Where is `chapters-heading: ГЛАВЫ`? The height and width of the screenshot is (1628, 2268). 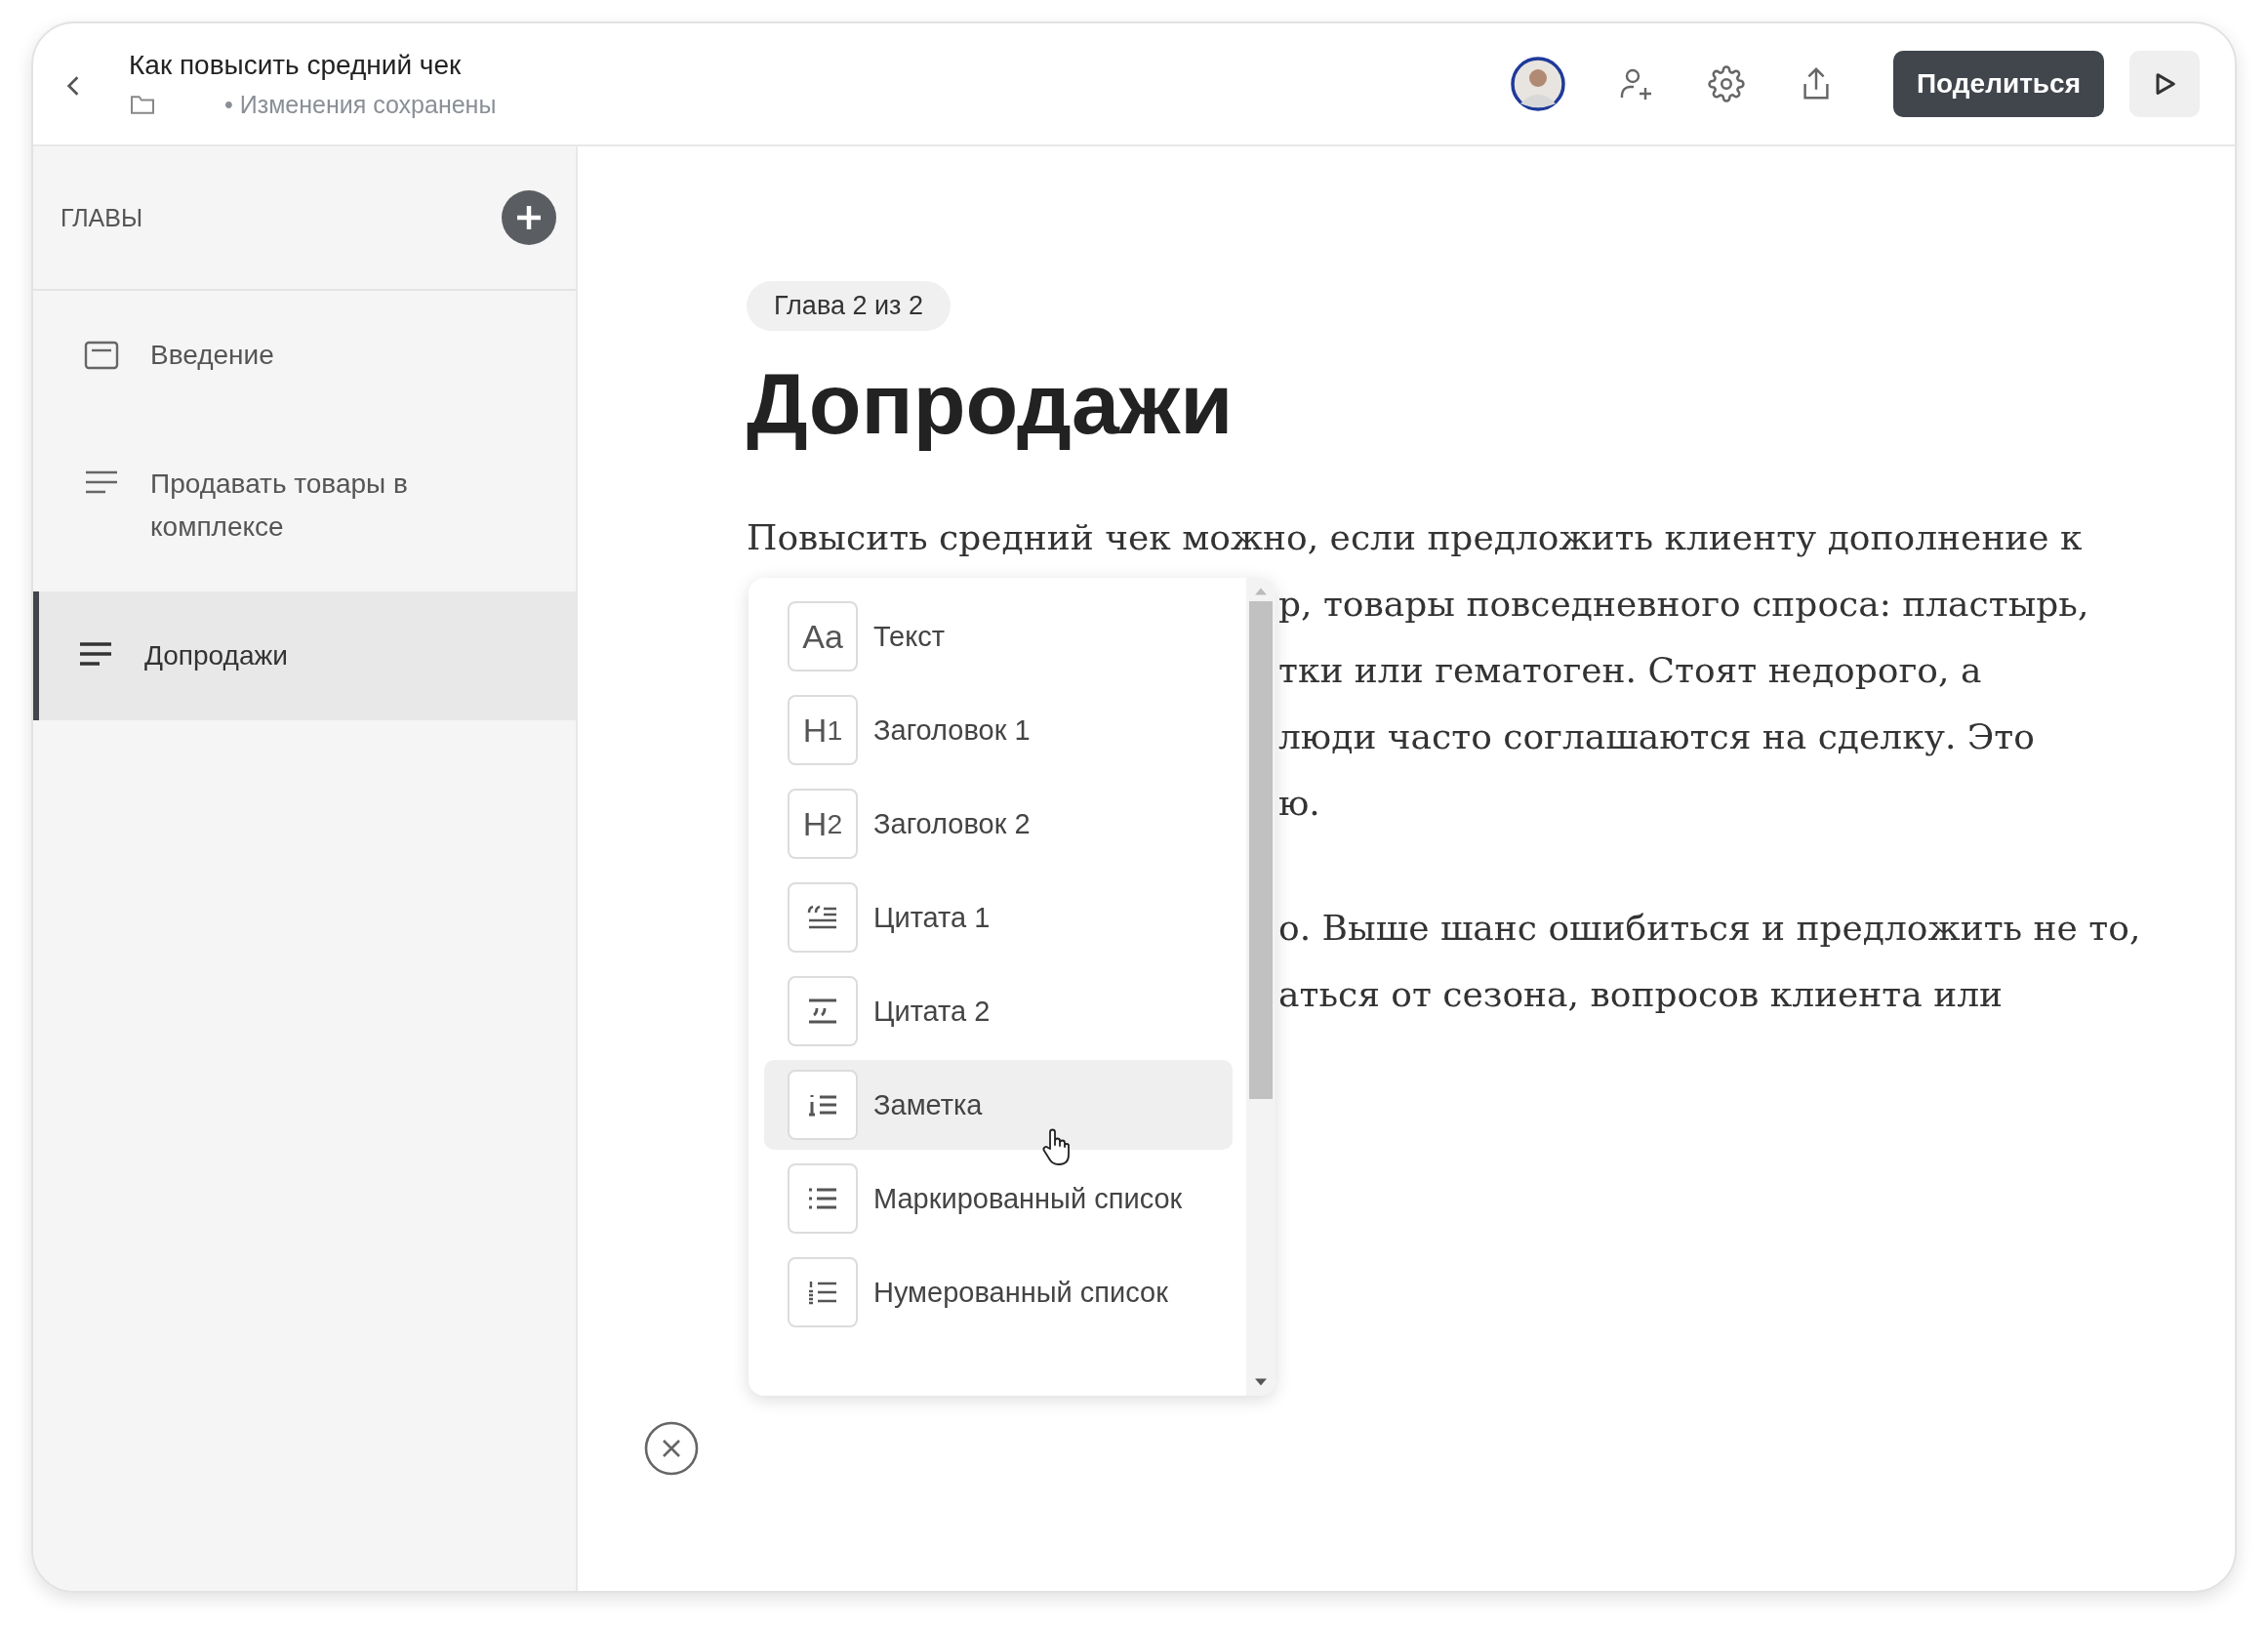 chapters-heading: ГЛАВЫ is located at coordinates (102, 218).